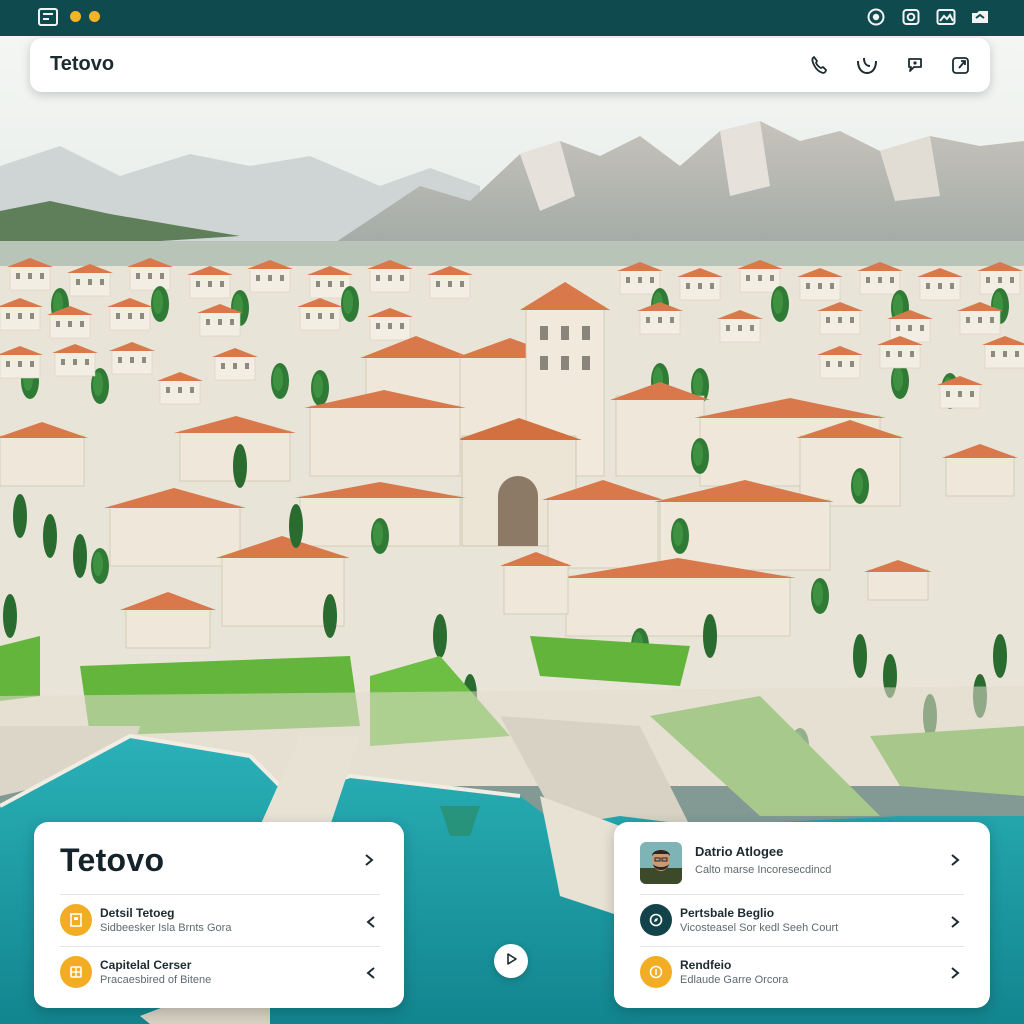 The height and width of the screenshot is (1024, 1024). I want to click on image-icon, so click(946, 17).